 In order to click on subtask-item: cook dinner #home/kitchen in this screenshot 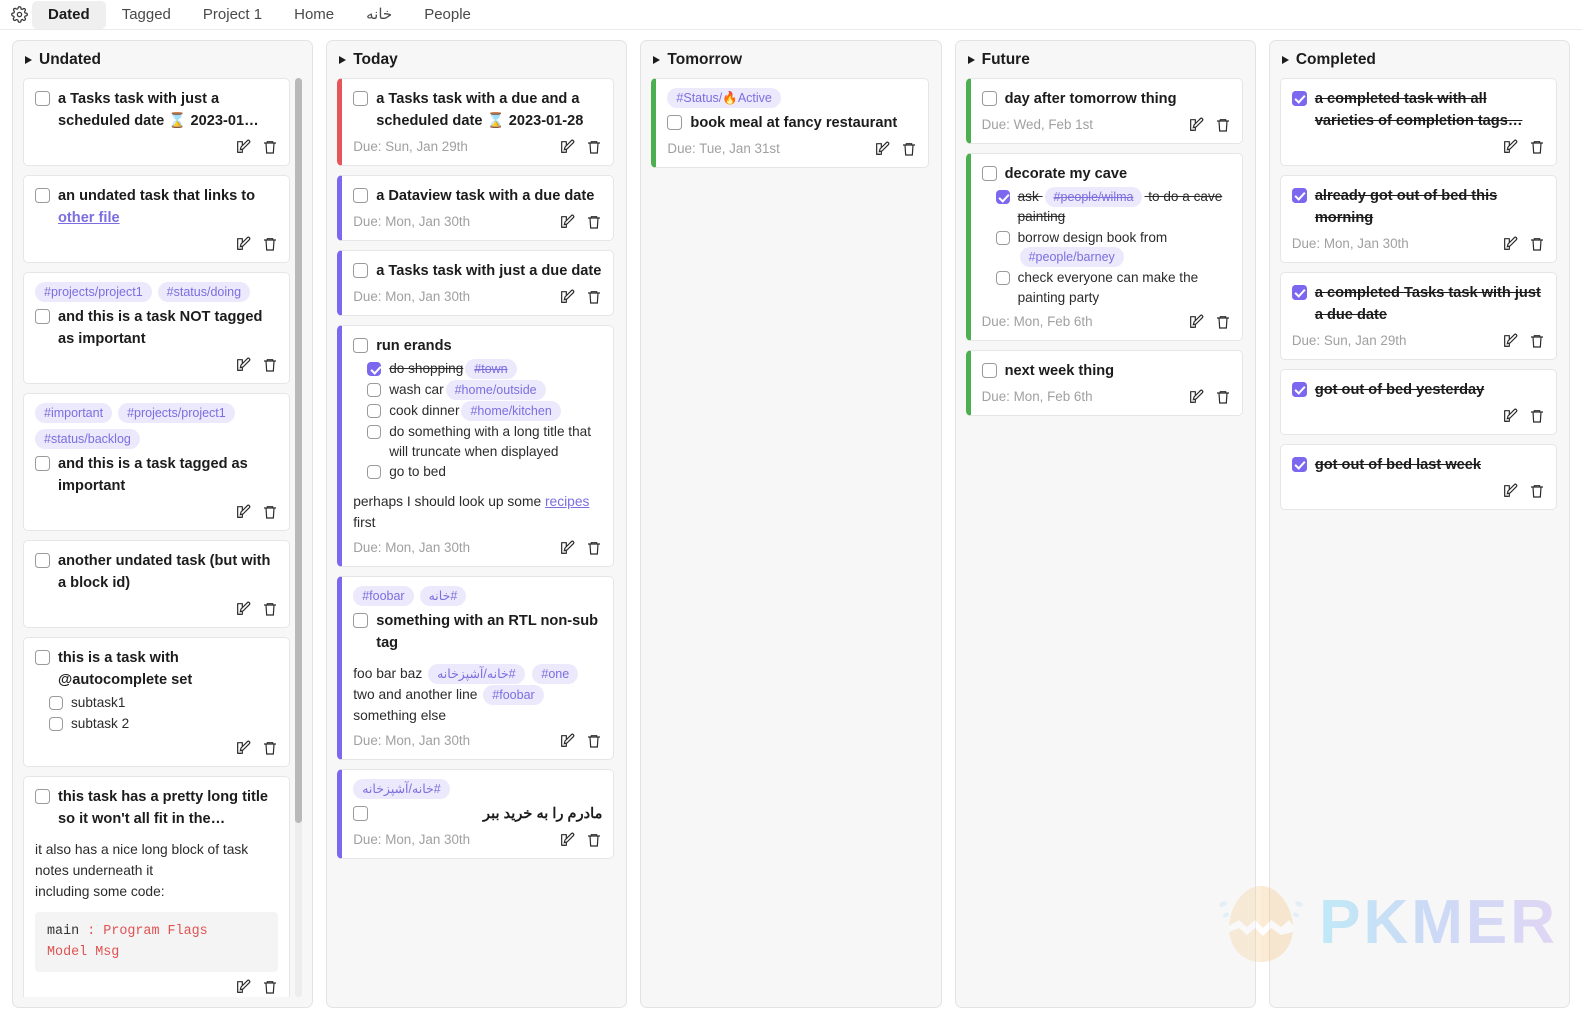, I will do `click(484, 411)`.